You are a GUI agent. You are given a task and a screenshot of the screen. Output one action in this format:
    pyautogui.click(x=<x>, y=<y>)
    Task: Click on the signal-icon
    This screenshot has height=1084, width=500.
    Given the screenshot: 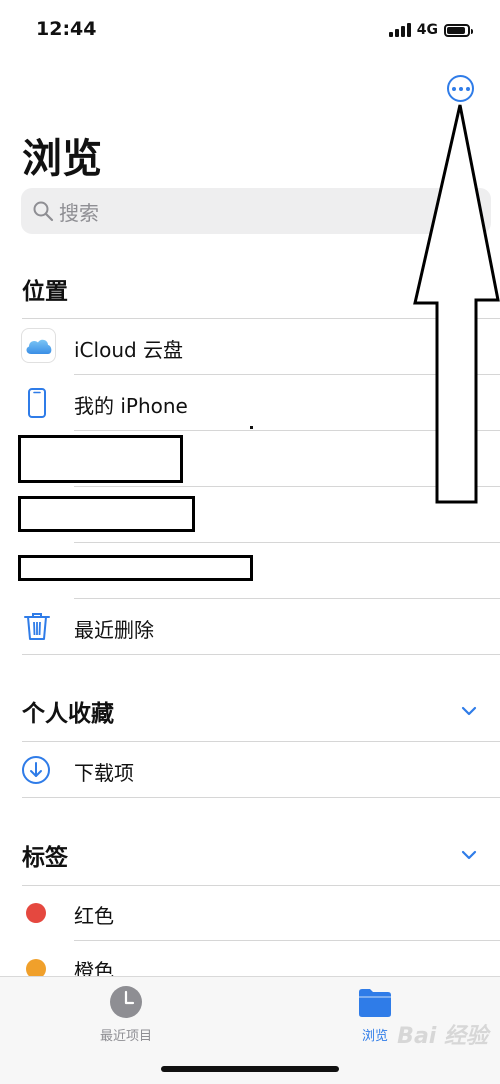 What is the action you would take?
    pyautogui.click(x=399, y=30)
    